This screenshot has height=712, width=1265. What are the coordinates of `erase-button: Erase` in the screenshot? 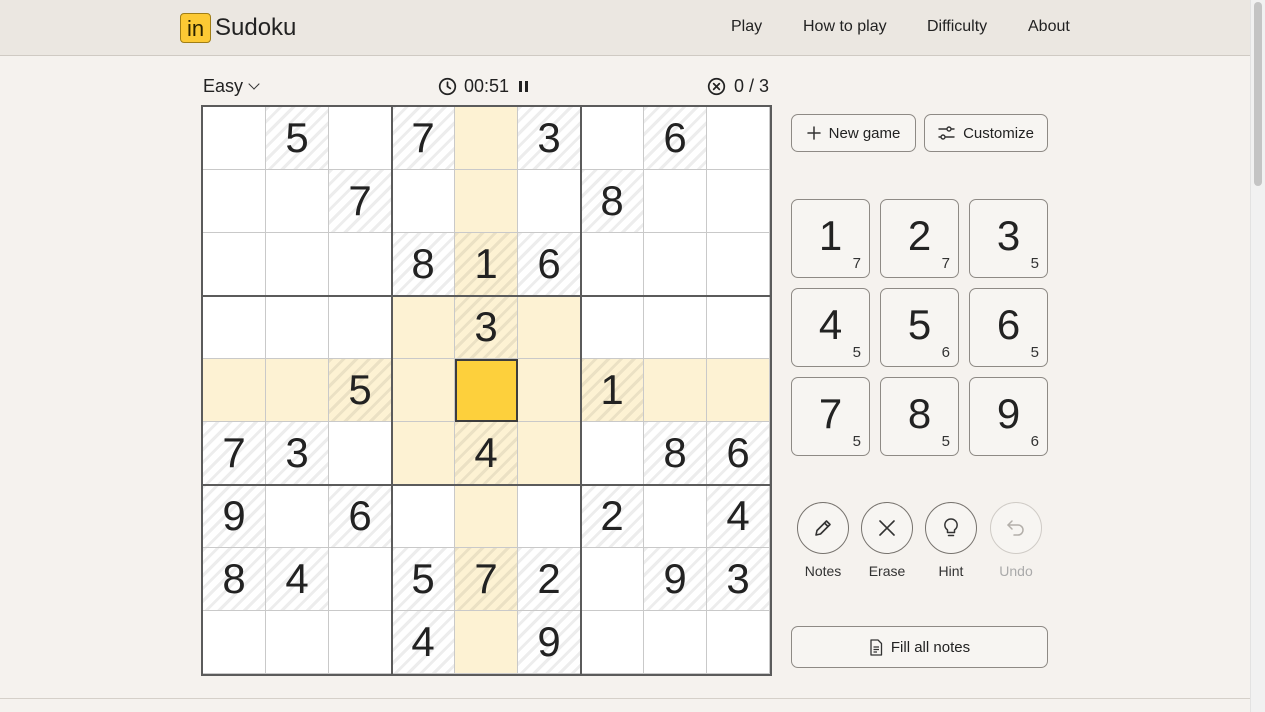 It's located at (887, 540).